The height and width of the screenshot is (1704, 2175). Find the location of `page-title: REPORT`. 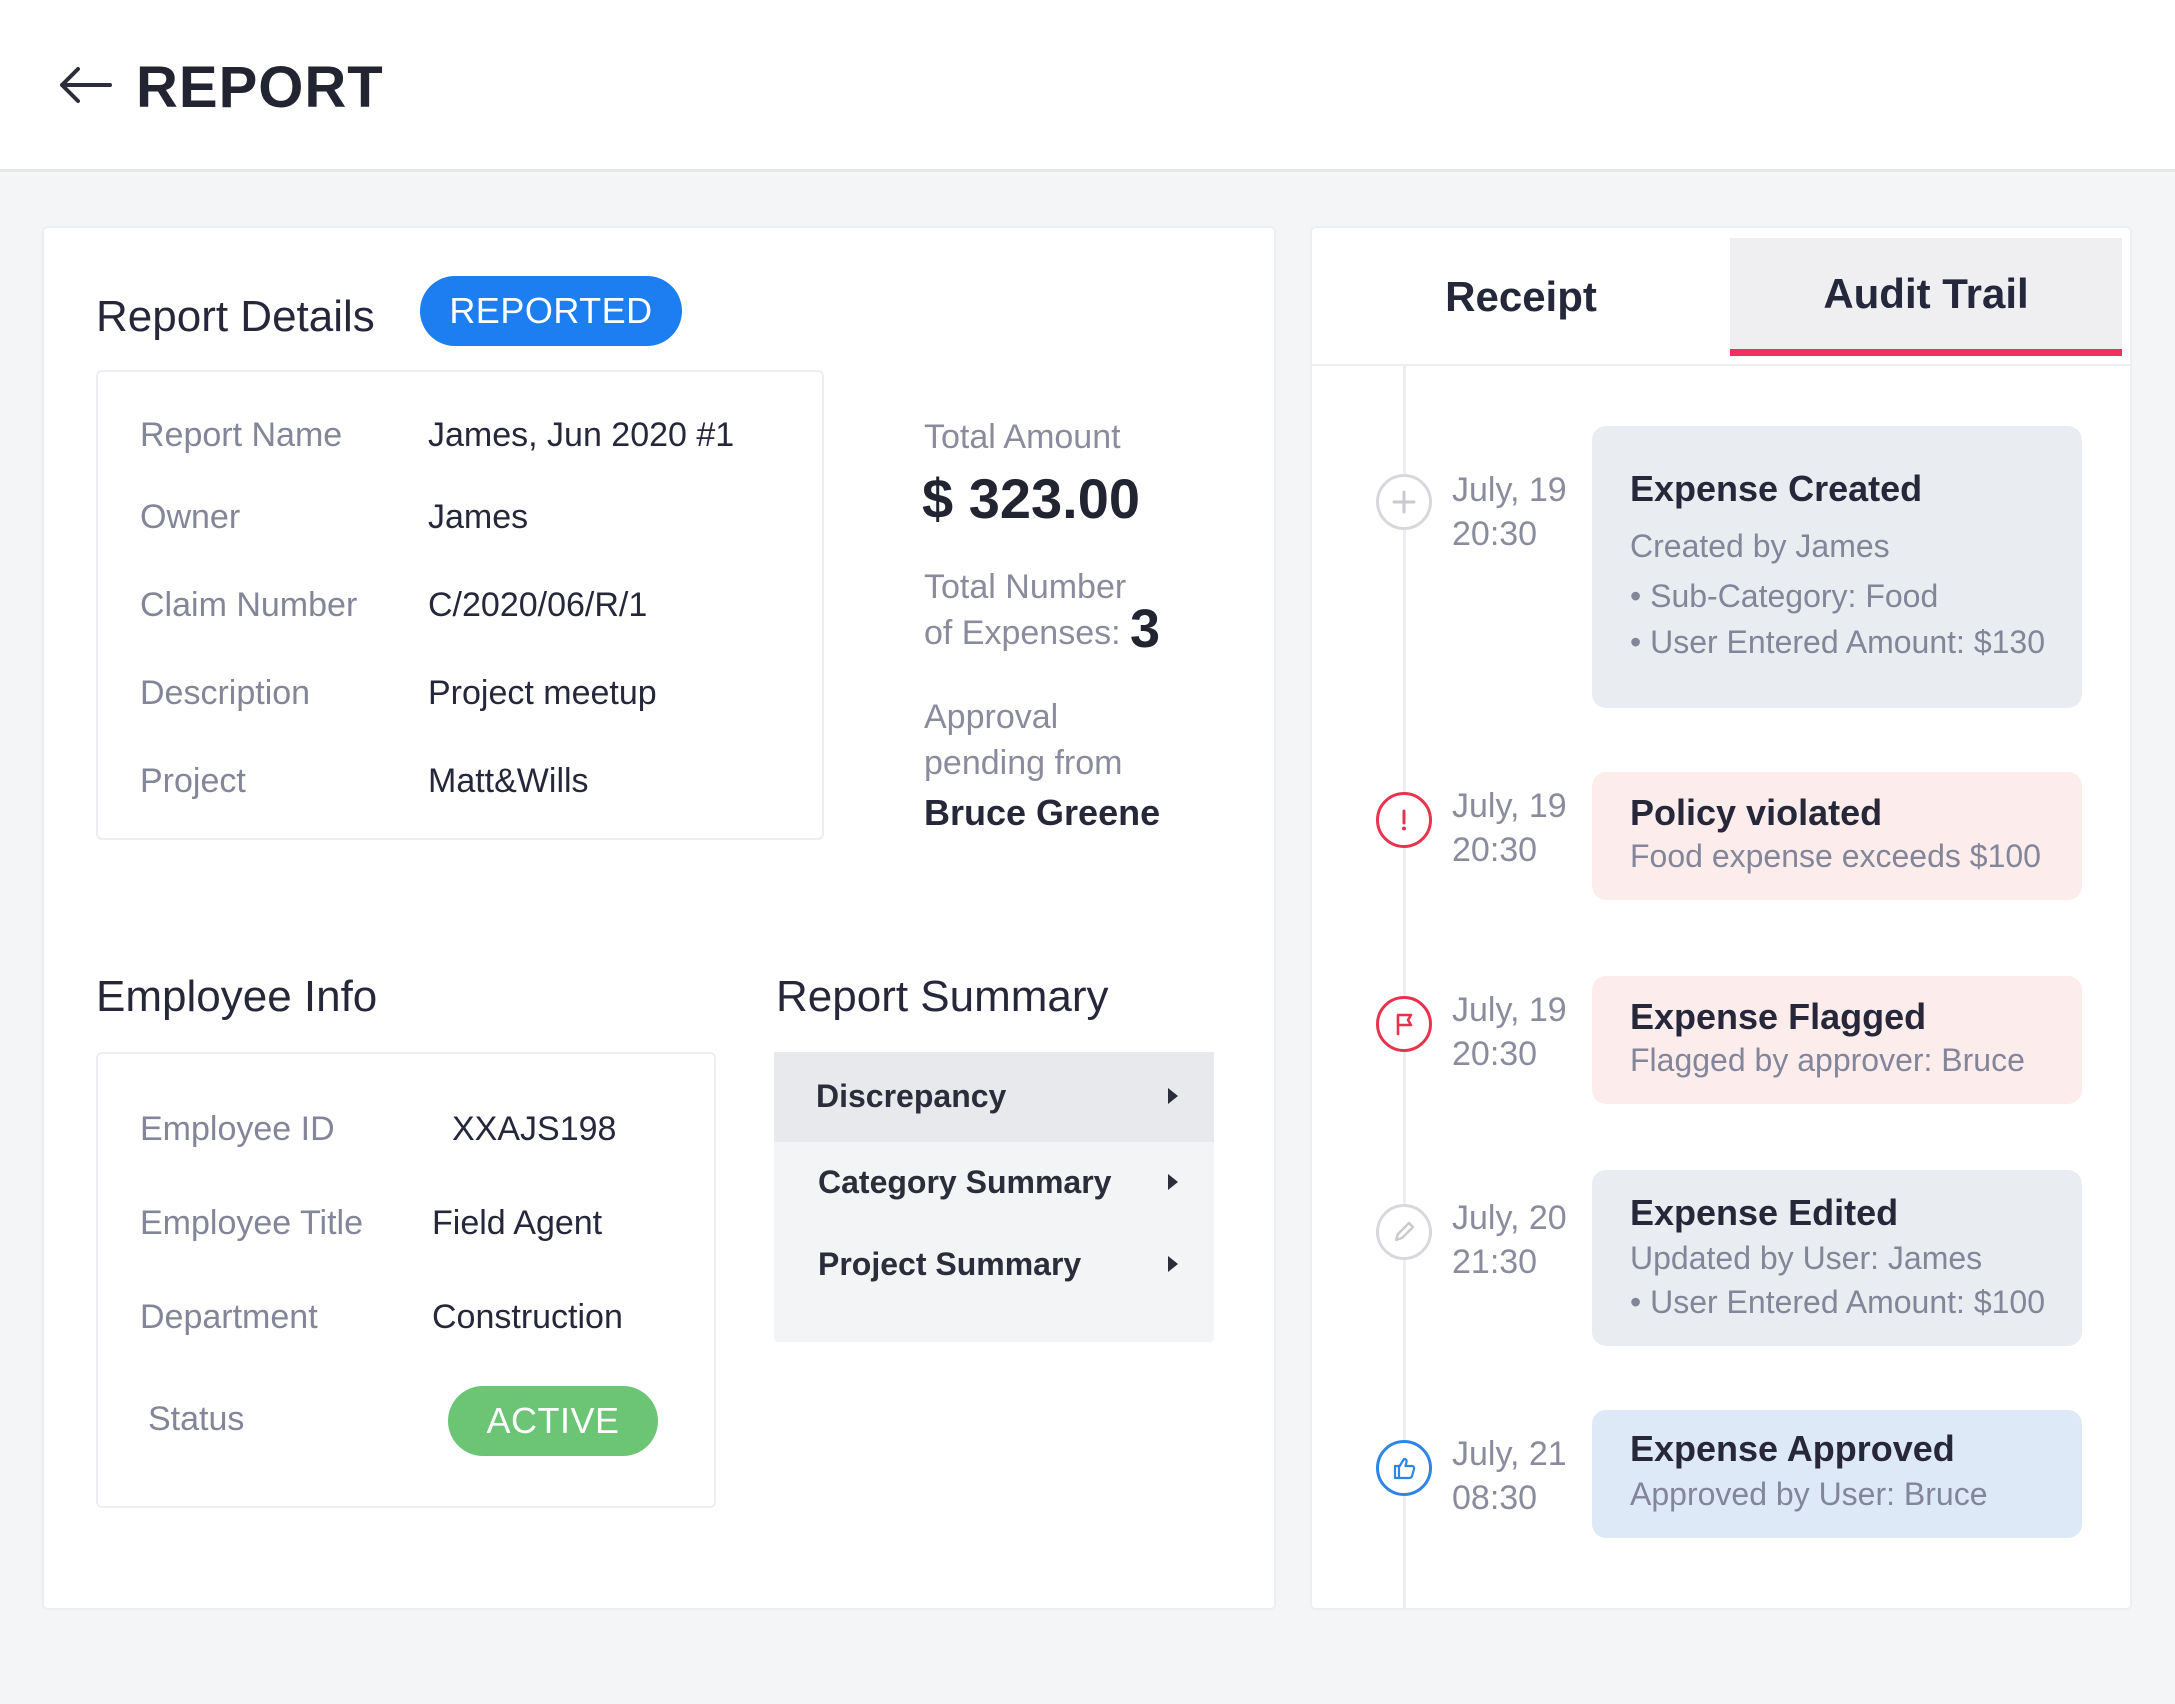

page-title: REPORT is located at coordinates (260, 87).